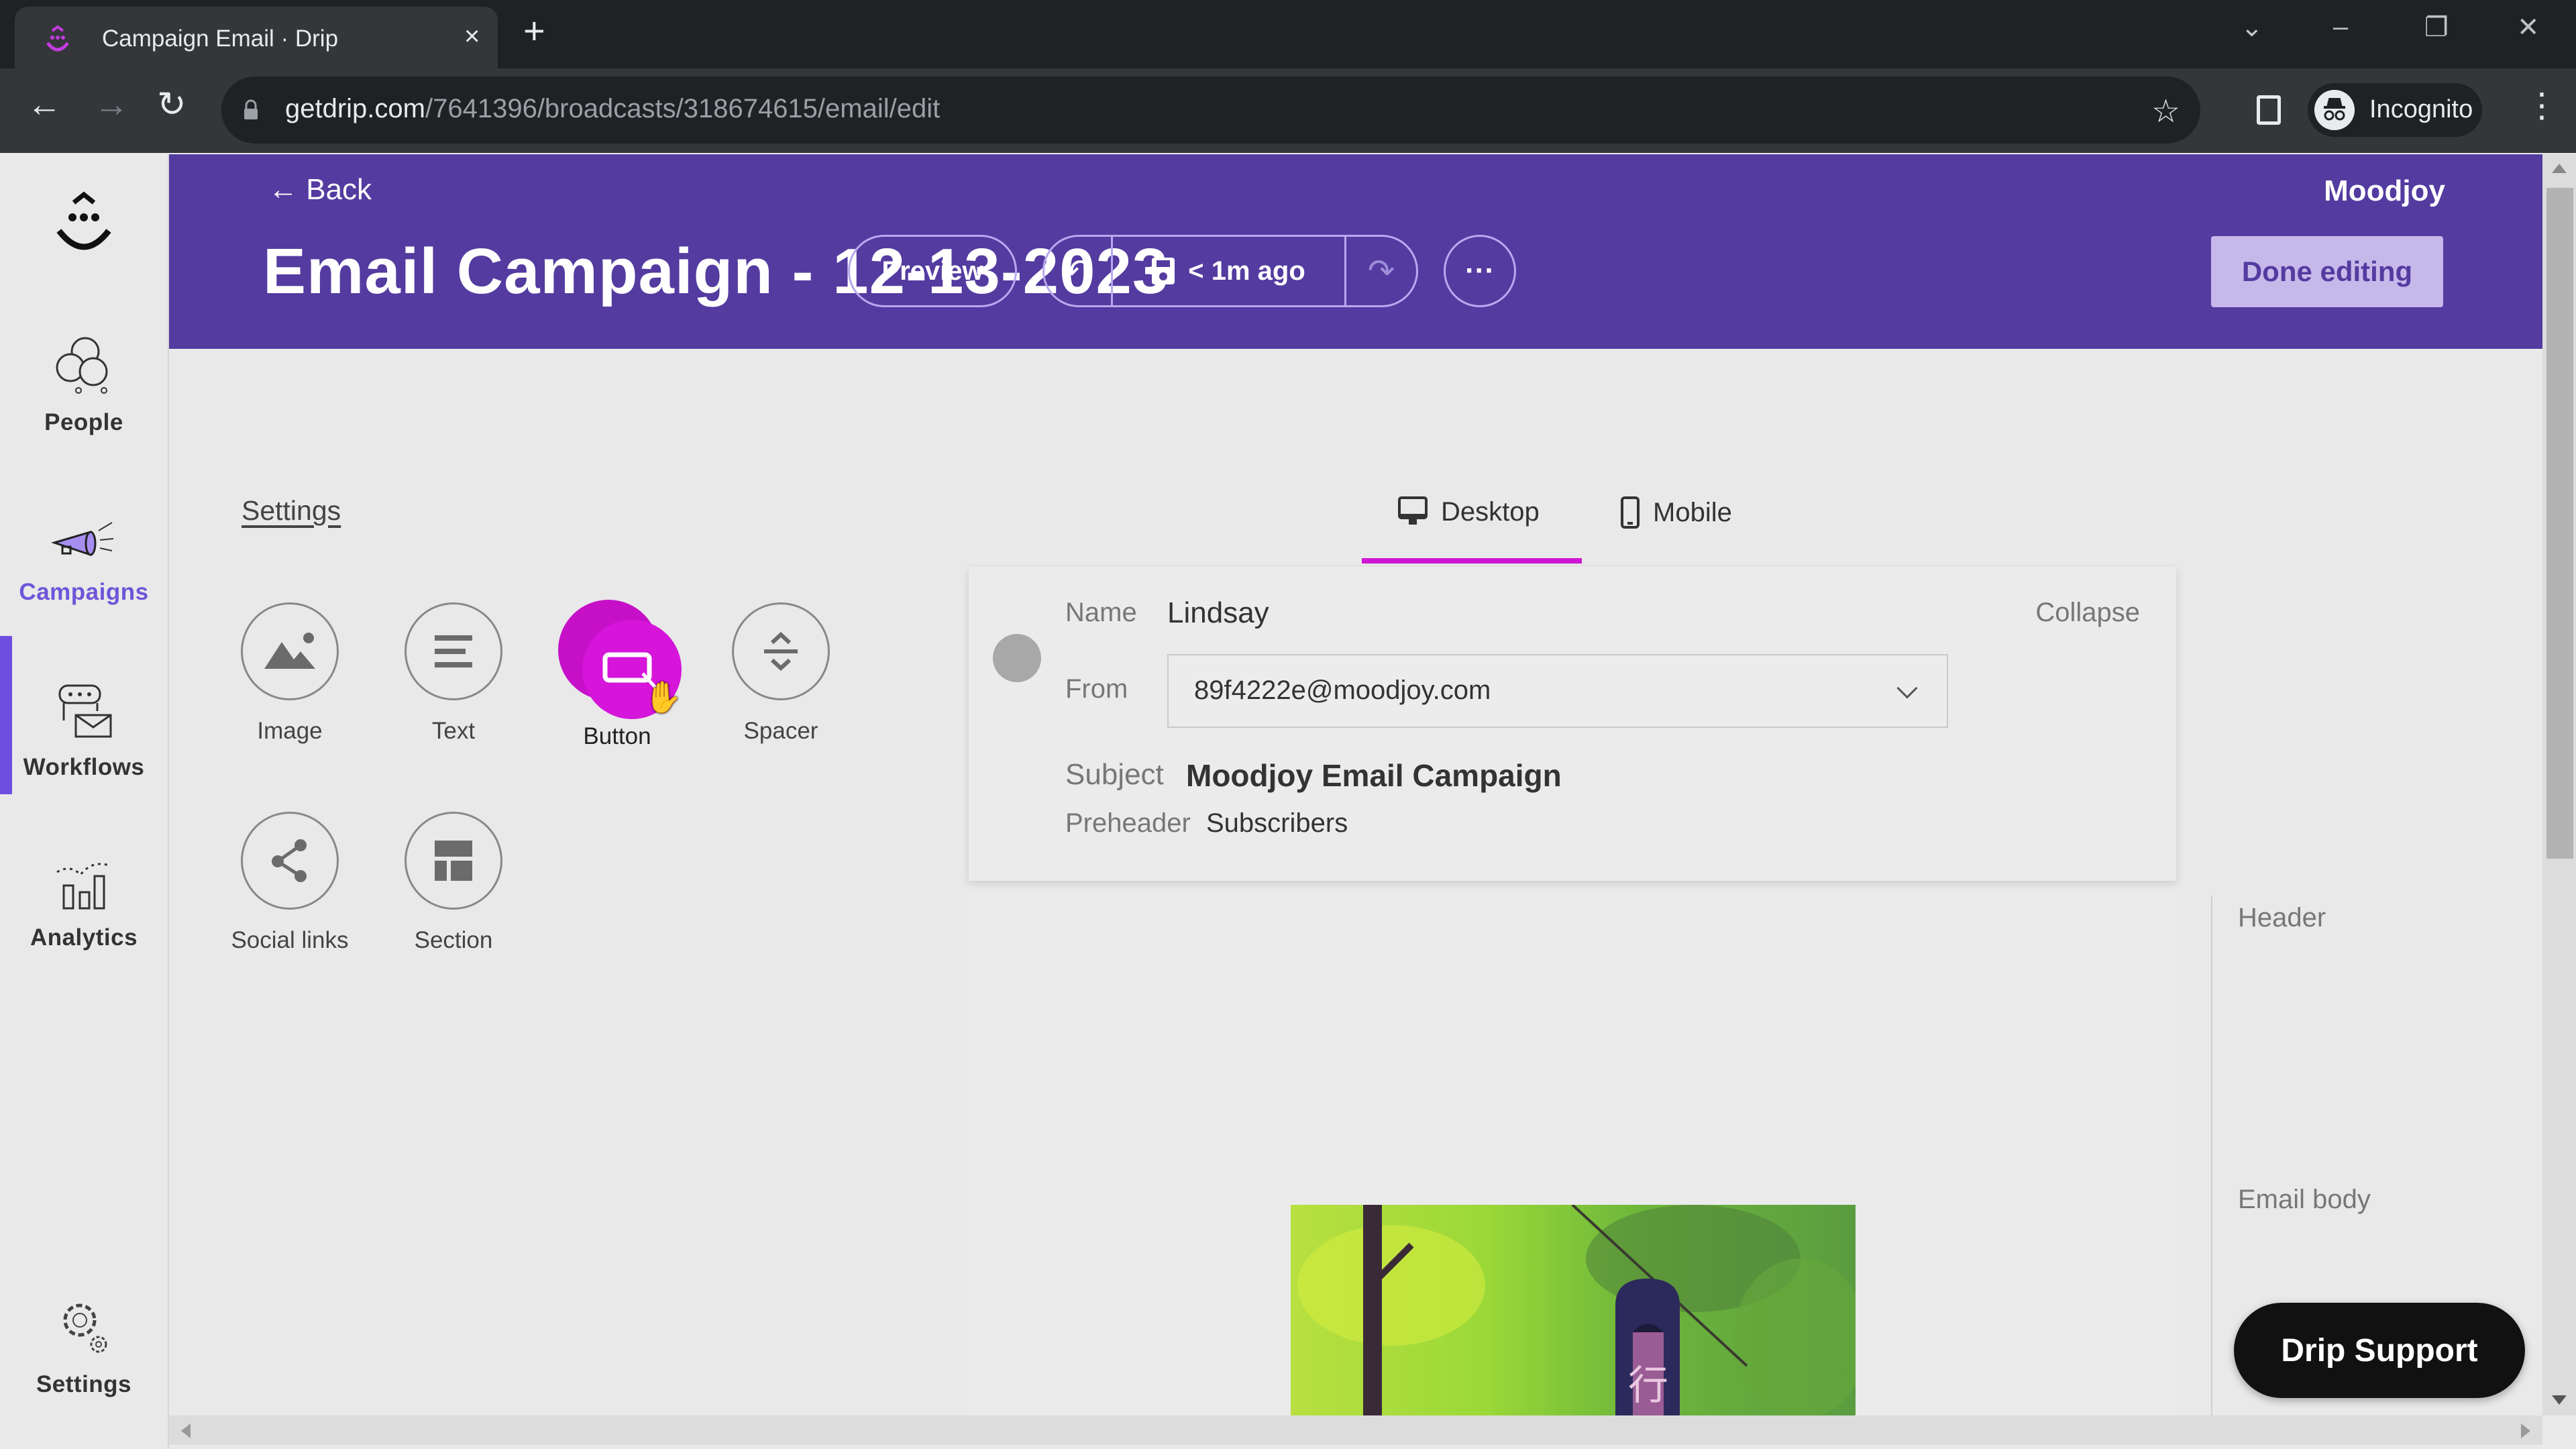 Image resolution: width=2576 pixels, height=1449 pixels. Describe the element at coordinates (1573, 1310) in the screenshot. I see `hero-image: 行` at that location.